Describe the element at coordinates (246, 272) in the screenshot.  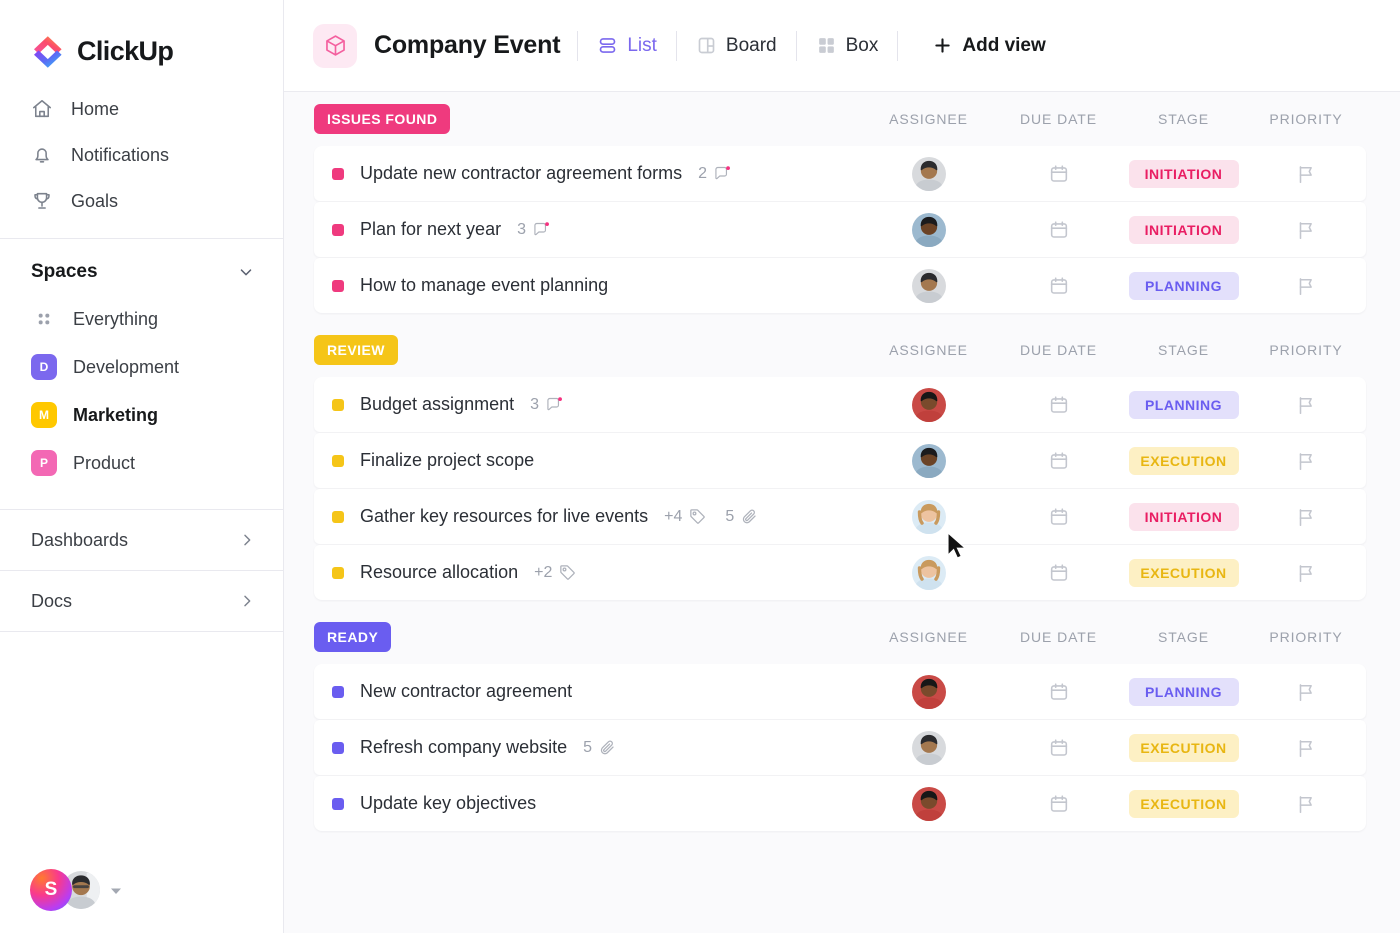
I see `chevron-down-icon` at that location.